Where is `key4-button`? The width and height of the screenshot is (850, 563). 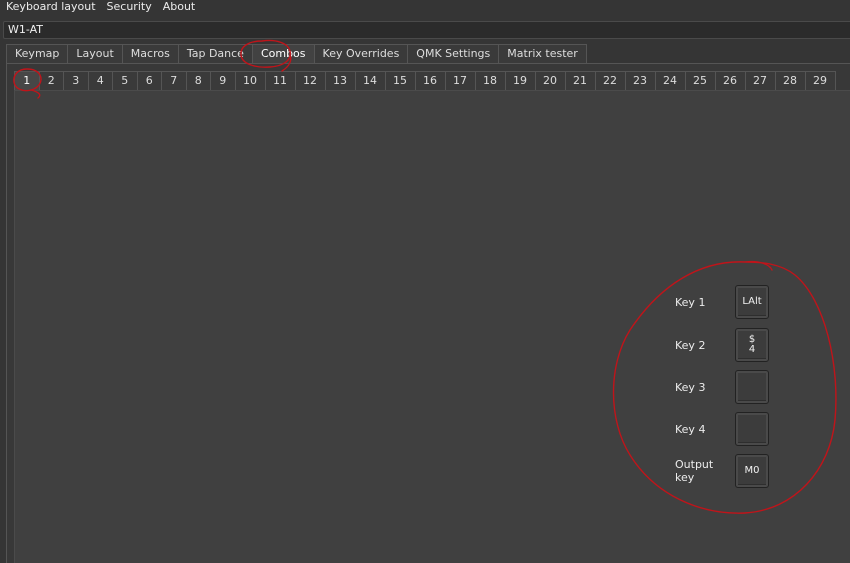
key4-button is located at coordinates (752, 429).